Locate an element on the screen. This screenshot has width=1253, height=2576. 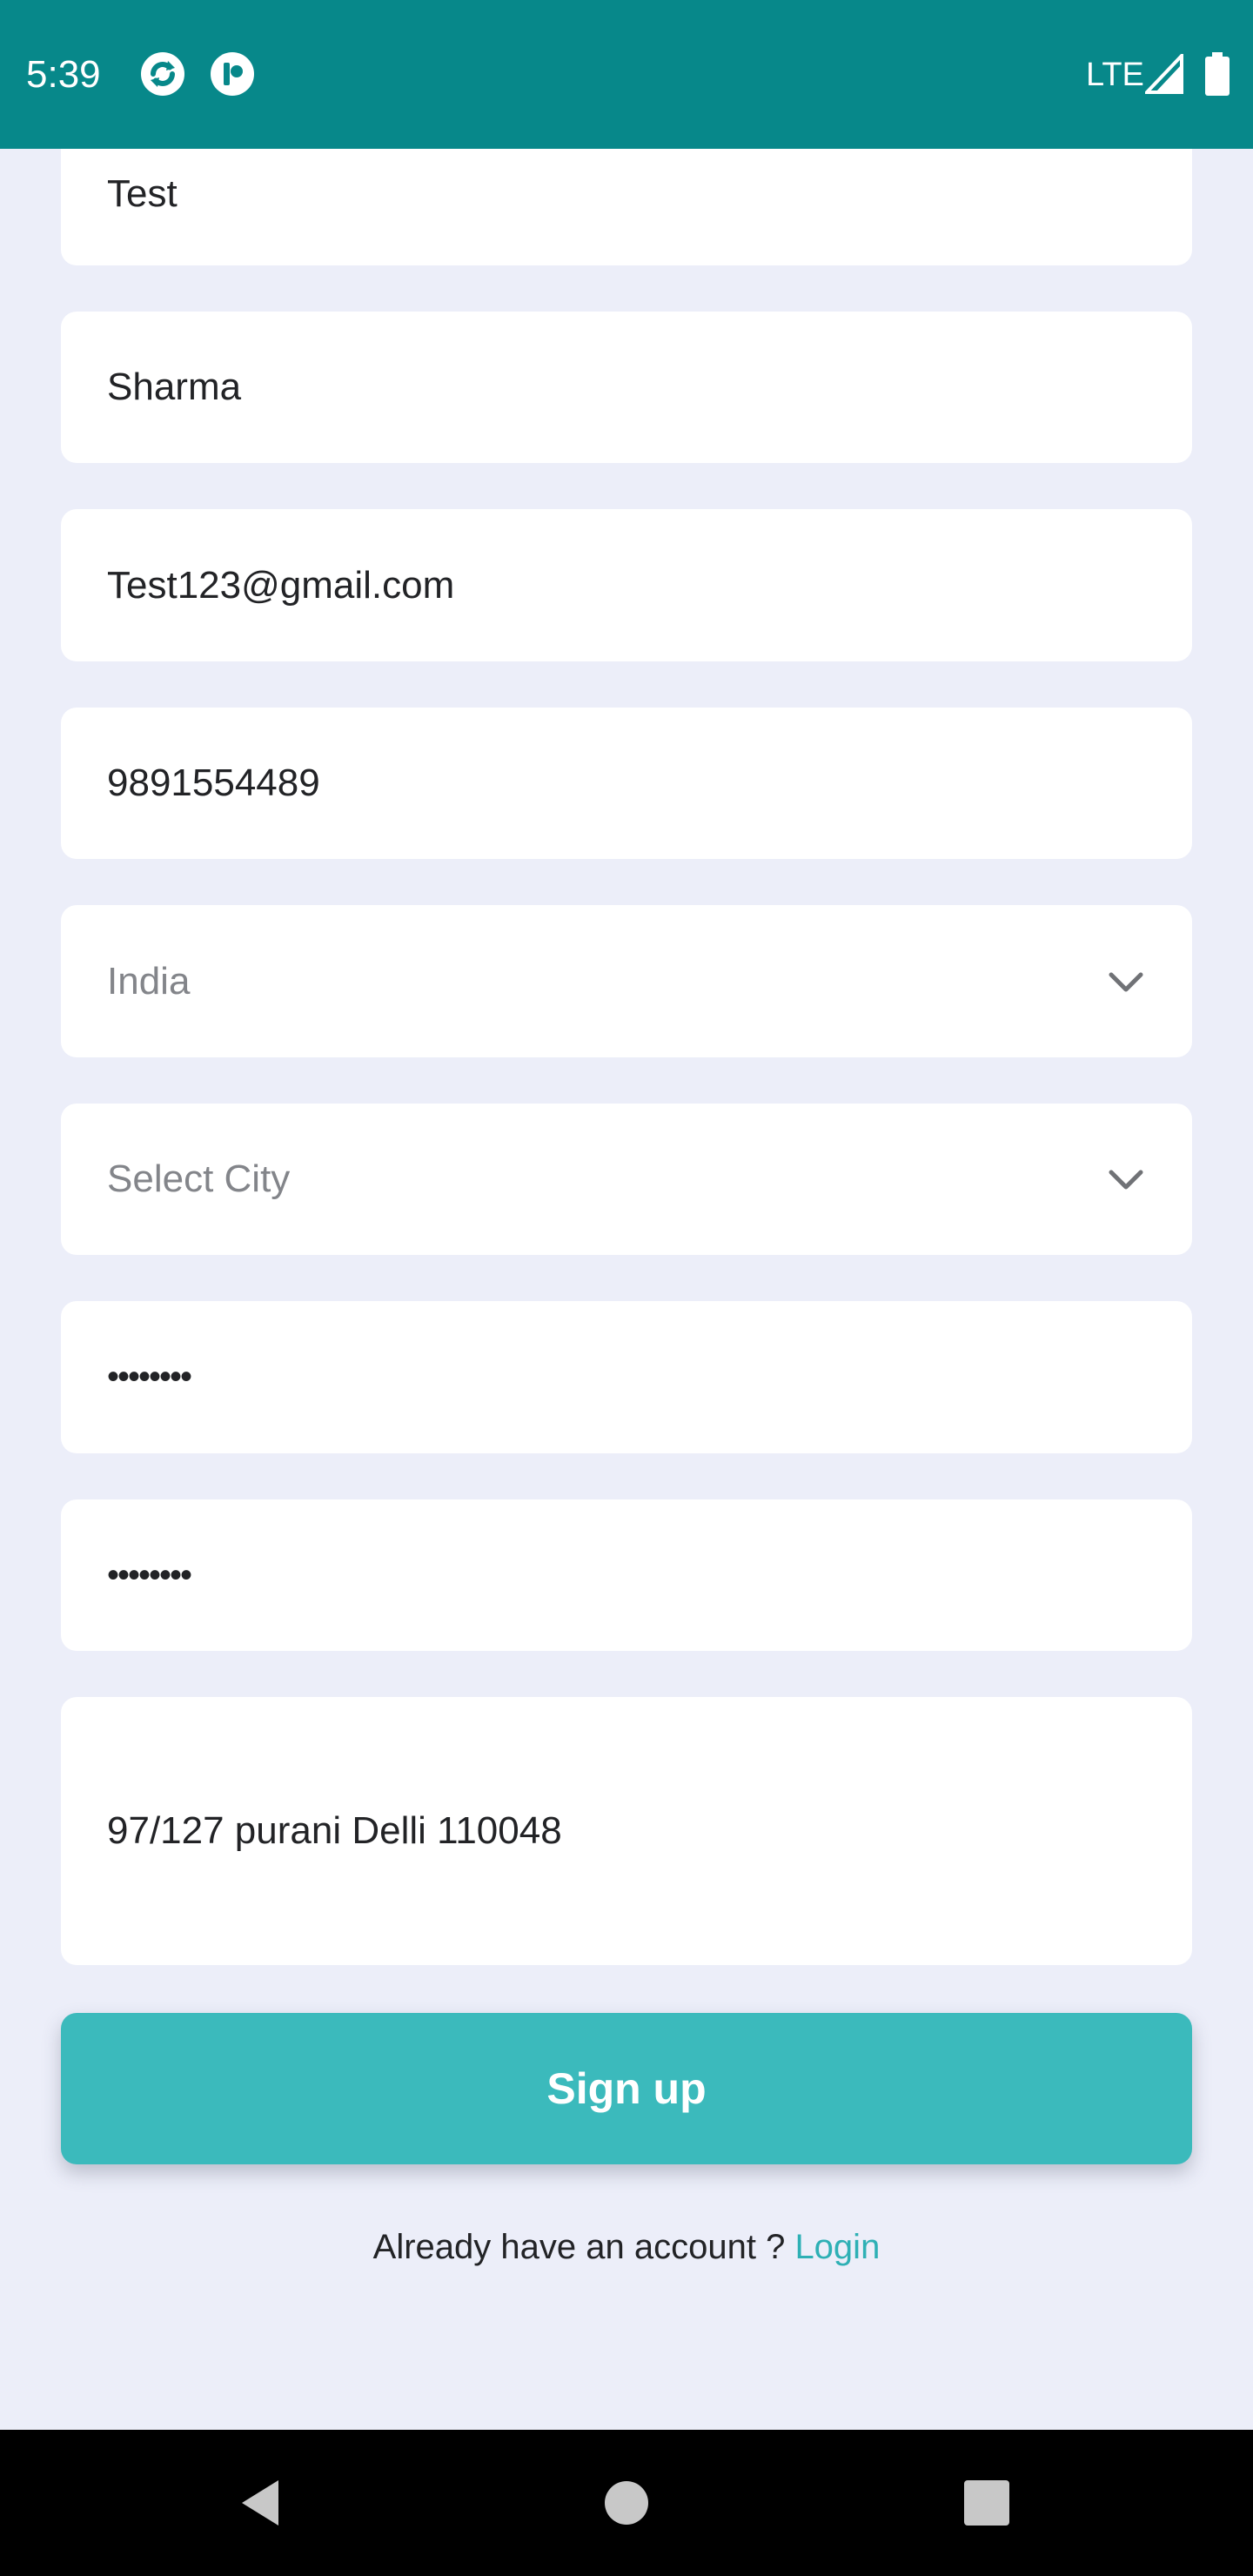
login-prompt-row: Already have an account ? Login is located at coordinates (626, 2247).